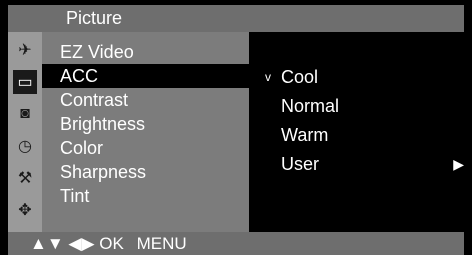 The height and width of the screenshot is (255, 472). I want to click on menu-item-brightness: Brightness, so click(145, 124).